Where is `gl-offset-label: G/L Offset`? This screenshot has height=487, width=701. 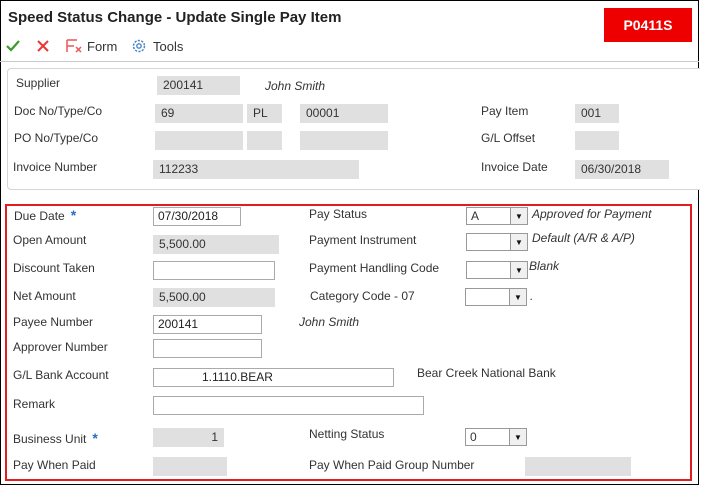 gl-offset-label: G/L Offset is located at coordinates (508, 138).